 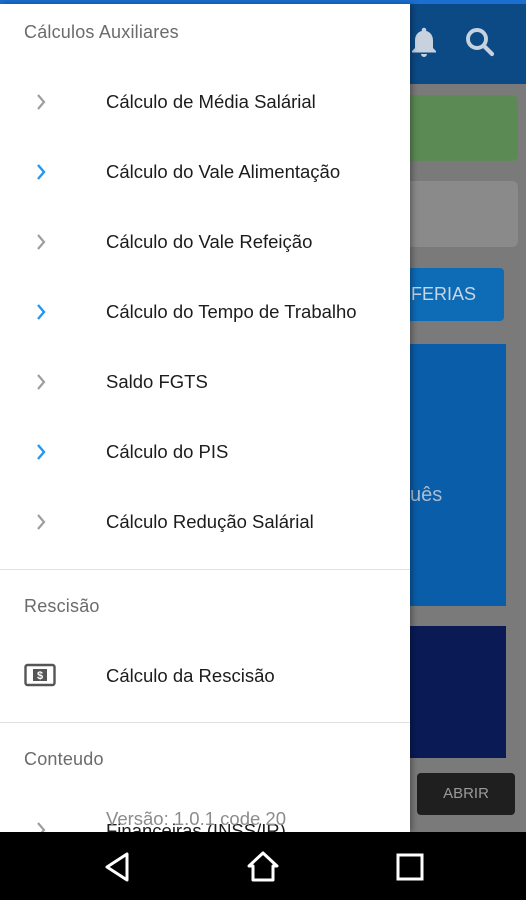 I want to click on version-text: Versão: 1.0.1 code 20, so click(x=196, y=818).